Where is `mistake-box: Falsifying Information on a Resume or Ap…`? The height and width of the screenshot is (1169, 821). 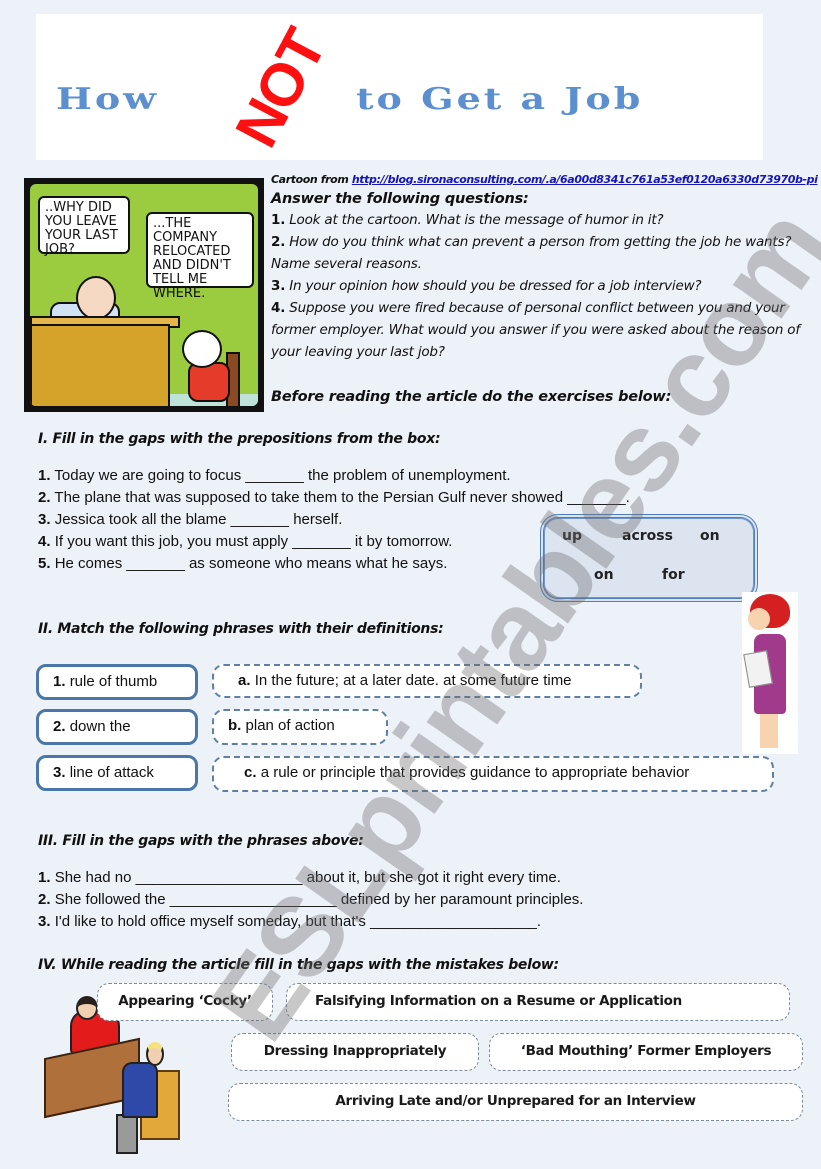 mistake-box: Falsifying Information on a Resume or Ap… is located at coordinates (538, 1002).